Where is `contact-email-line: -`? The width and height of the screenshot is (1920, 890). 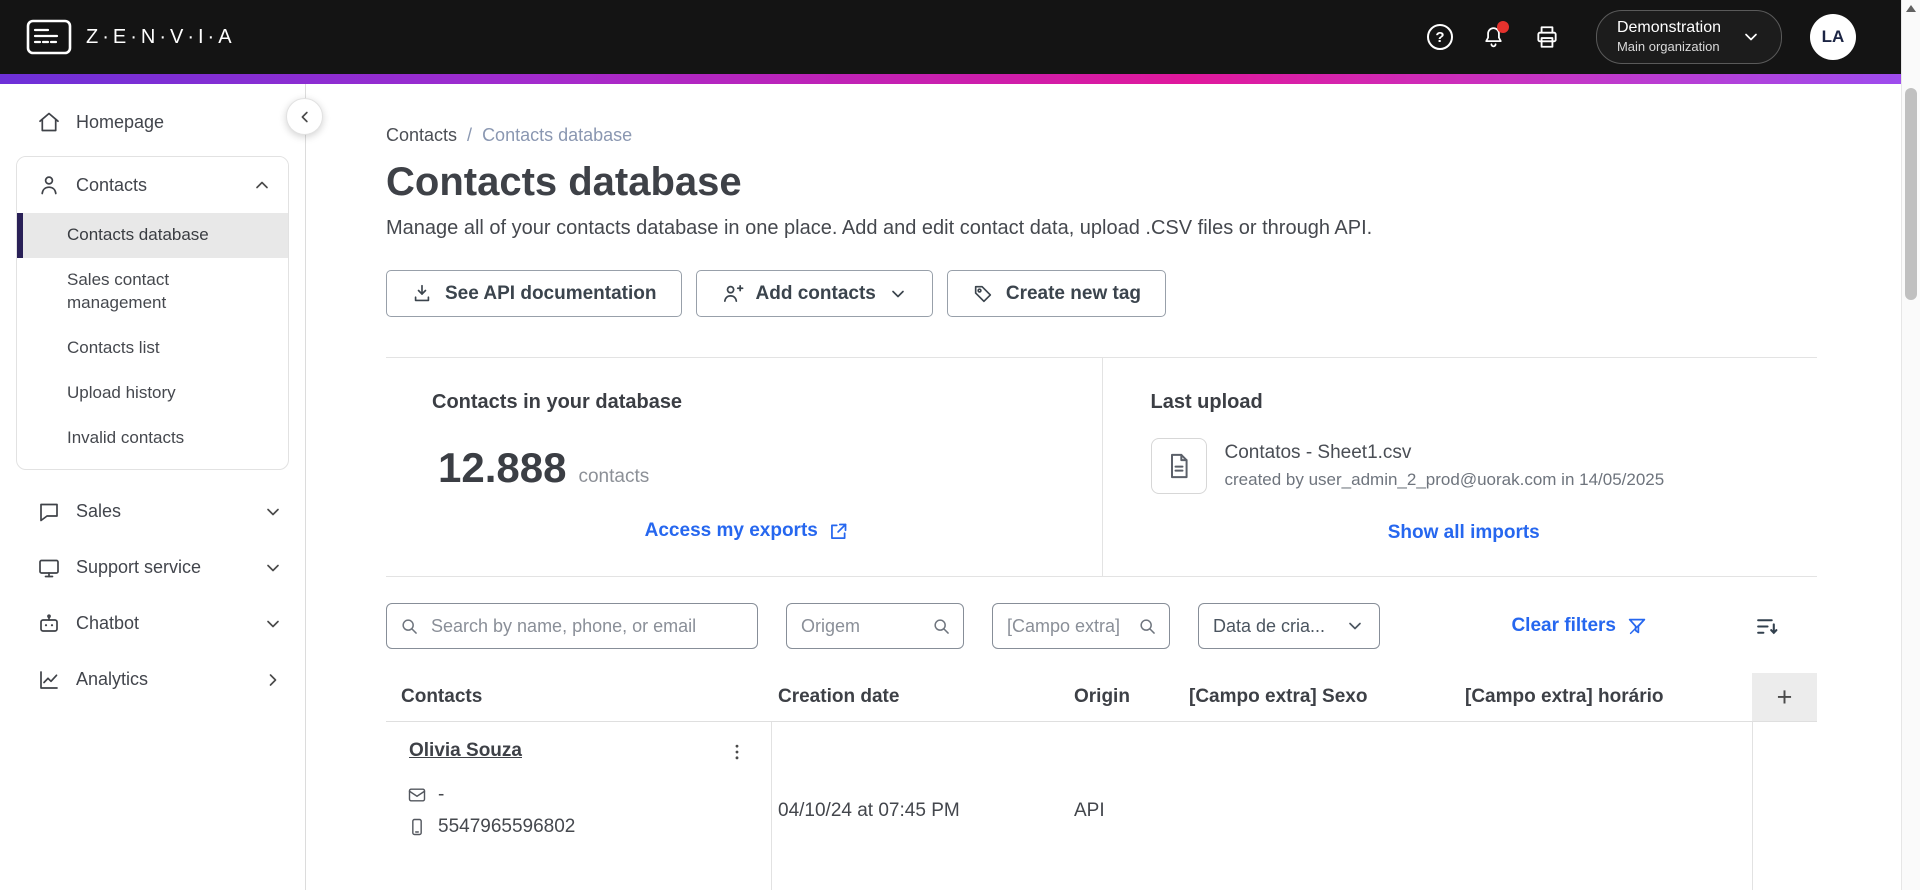 contact-email-line: - is located at coordinates (577, 795).